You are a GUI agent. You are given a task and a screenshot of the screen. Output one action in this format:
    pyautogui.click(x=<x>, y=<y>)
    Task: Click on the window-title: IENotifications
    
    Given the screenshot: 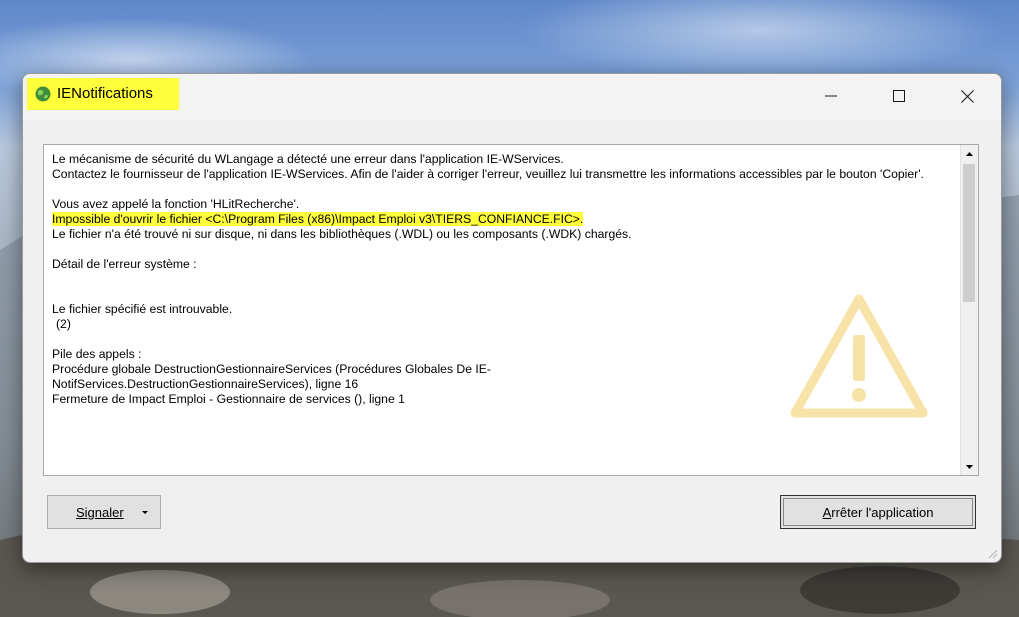 What is the action you would take?
    pyautogui.click(x=105, y=93)
    